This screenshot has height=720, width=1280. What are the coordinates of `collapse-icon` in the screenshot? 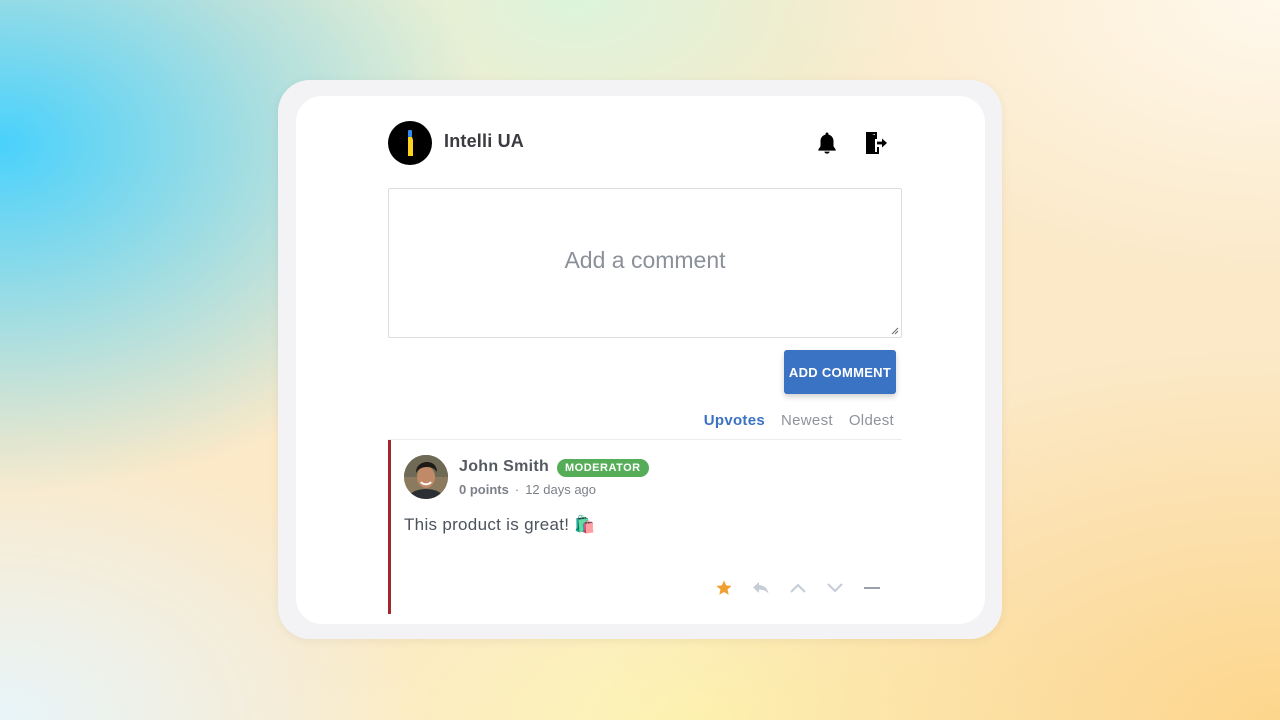 It's located at (871, 588).